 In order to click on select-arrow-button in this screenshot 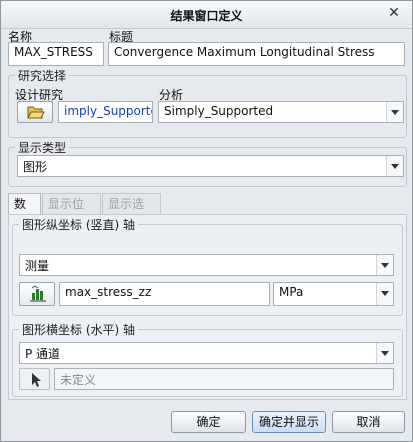, I will do `click(34, 379)`.